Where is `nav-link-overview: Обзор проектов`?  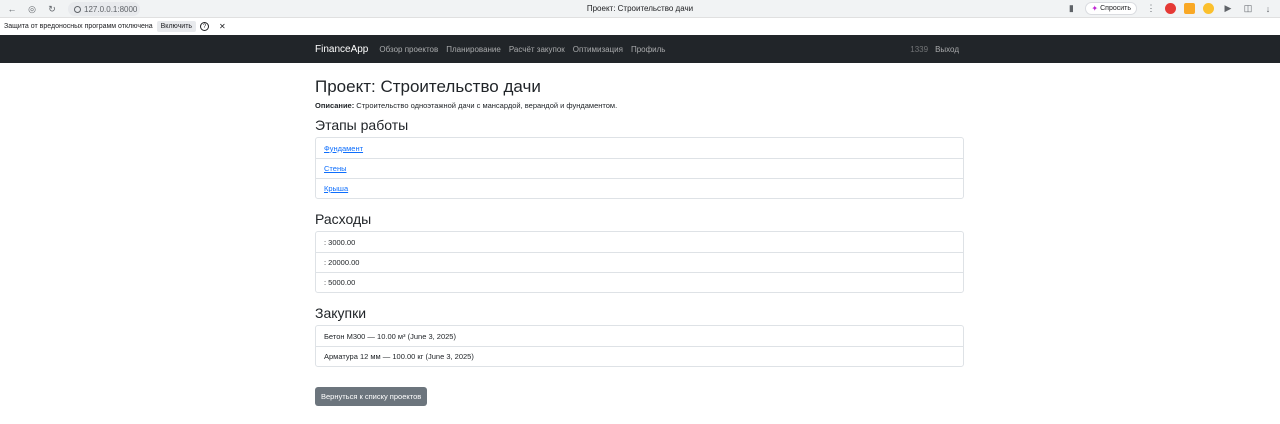 nav-link-overview: Обзор проектов is located at coordinates (408, 49).